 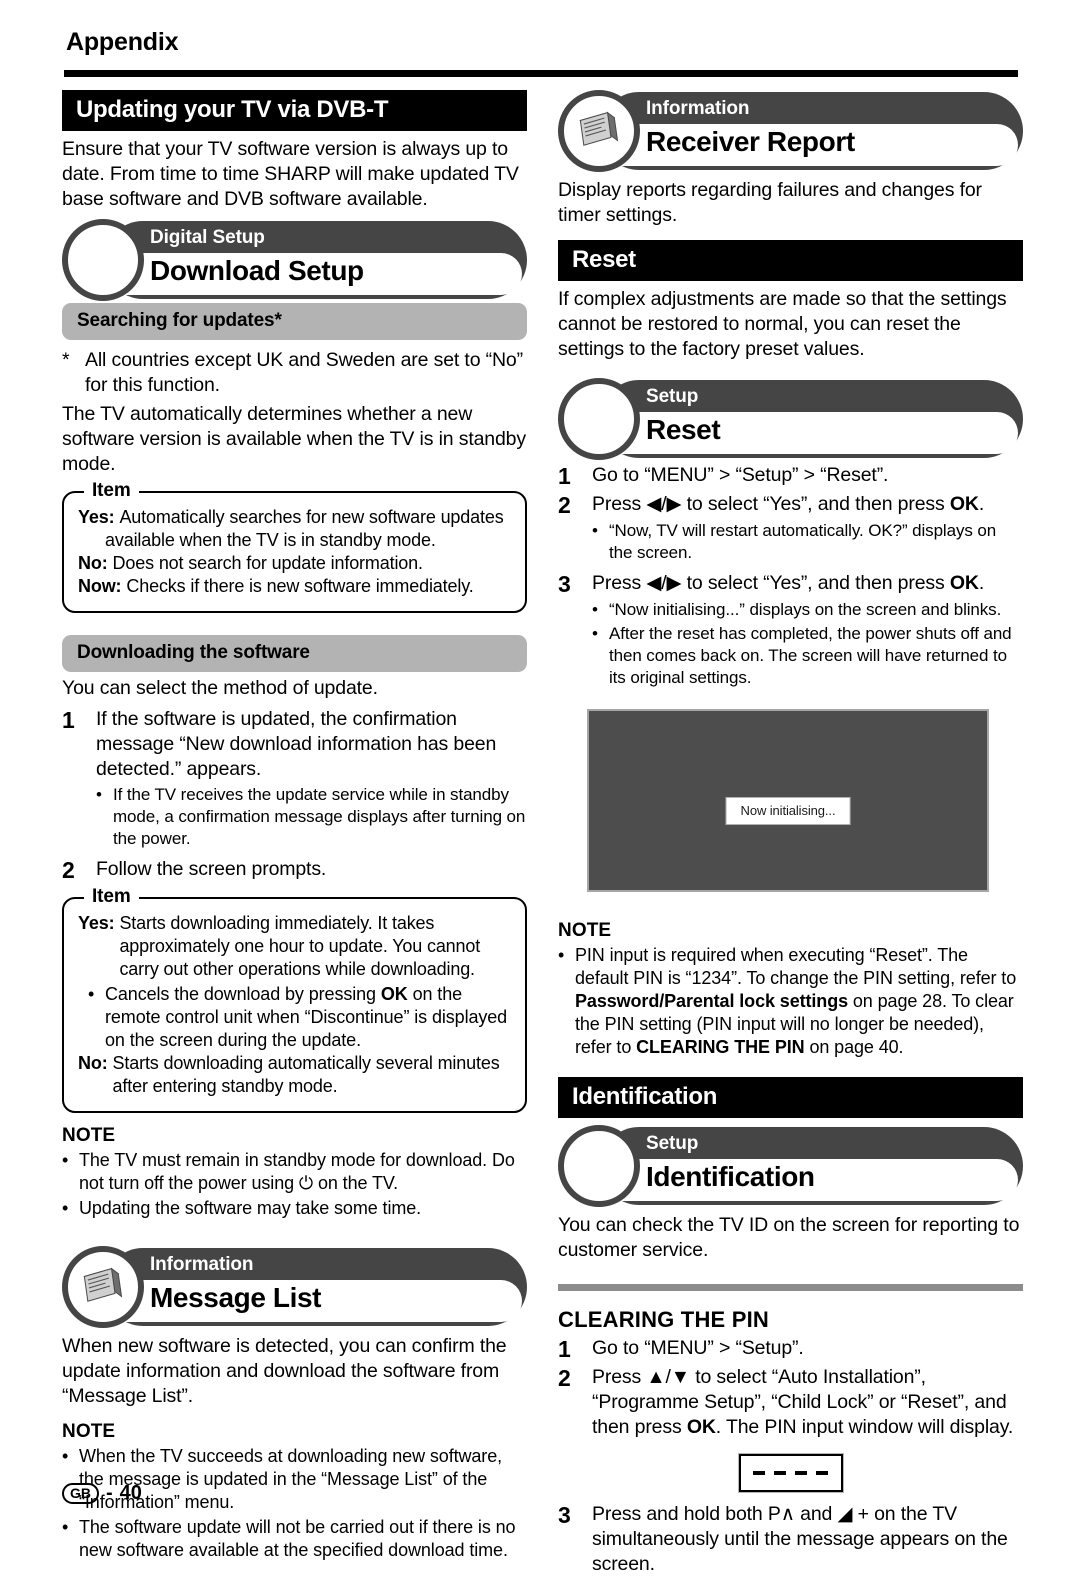 I want to click on item-key: Now:, so click(x=100, y=585).